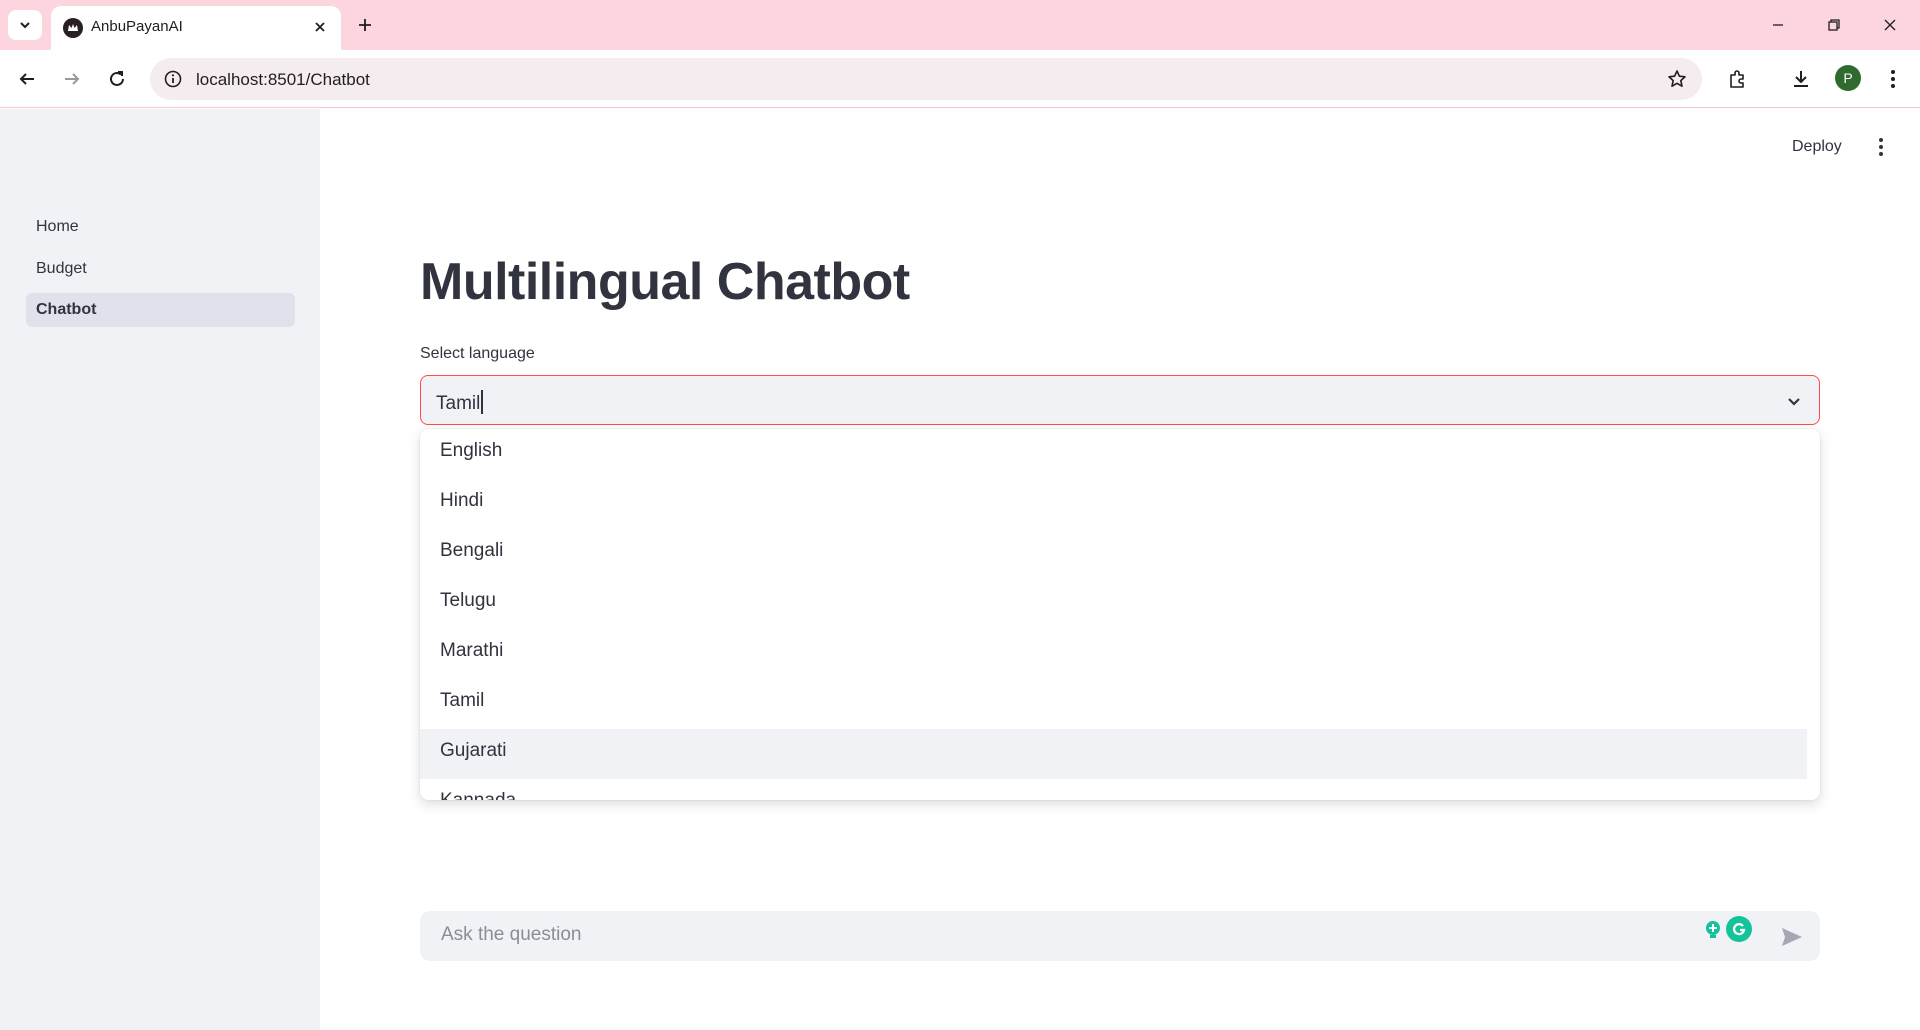 The image size is (1920, 1030). Describe the element at coordinates (960, 25) in the screenshot. I see `browser-tab-bar: AnbuPayanAI` at that location.